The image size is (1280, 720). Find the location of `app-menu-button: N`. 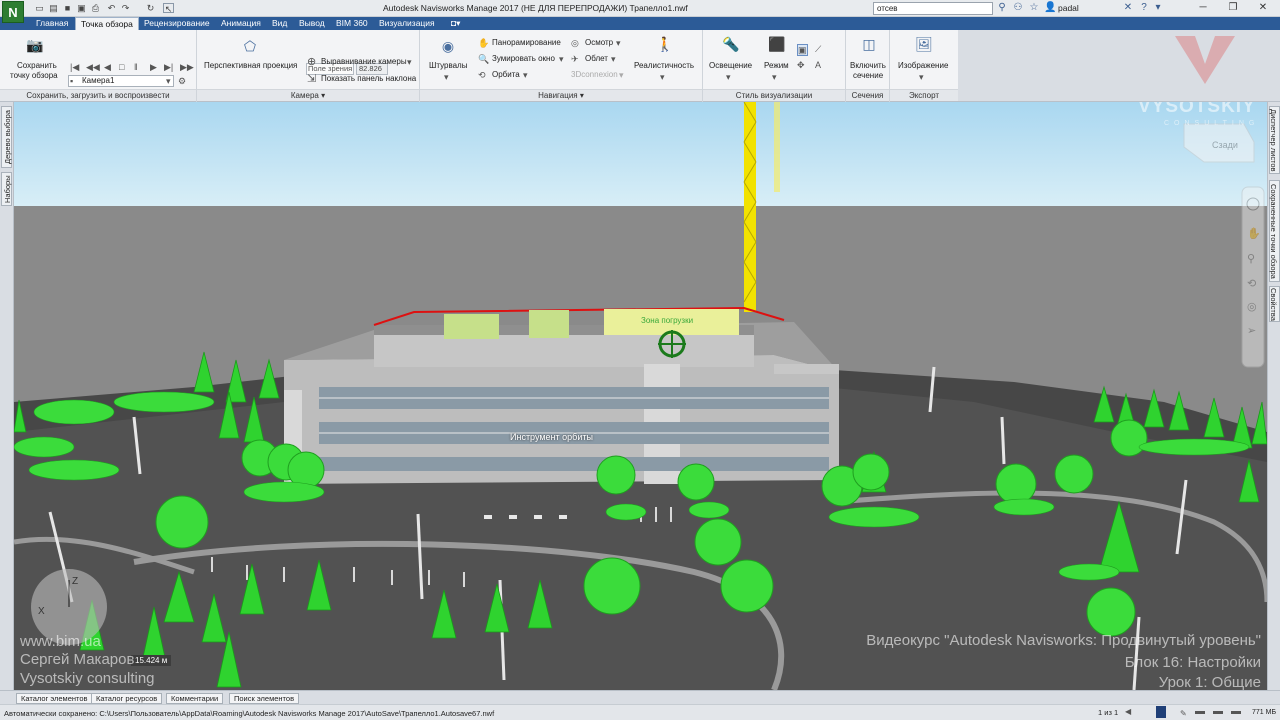

app-menu-button: N is located at coordinates (13, 12).